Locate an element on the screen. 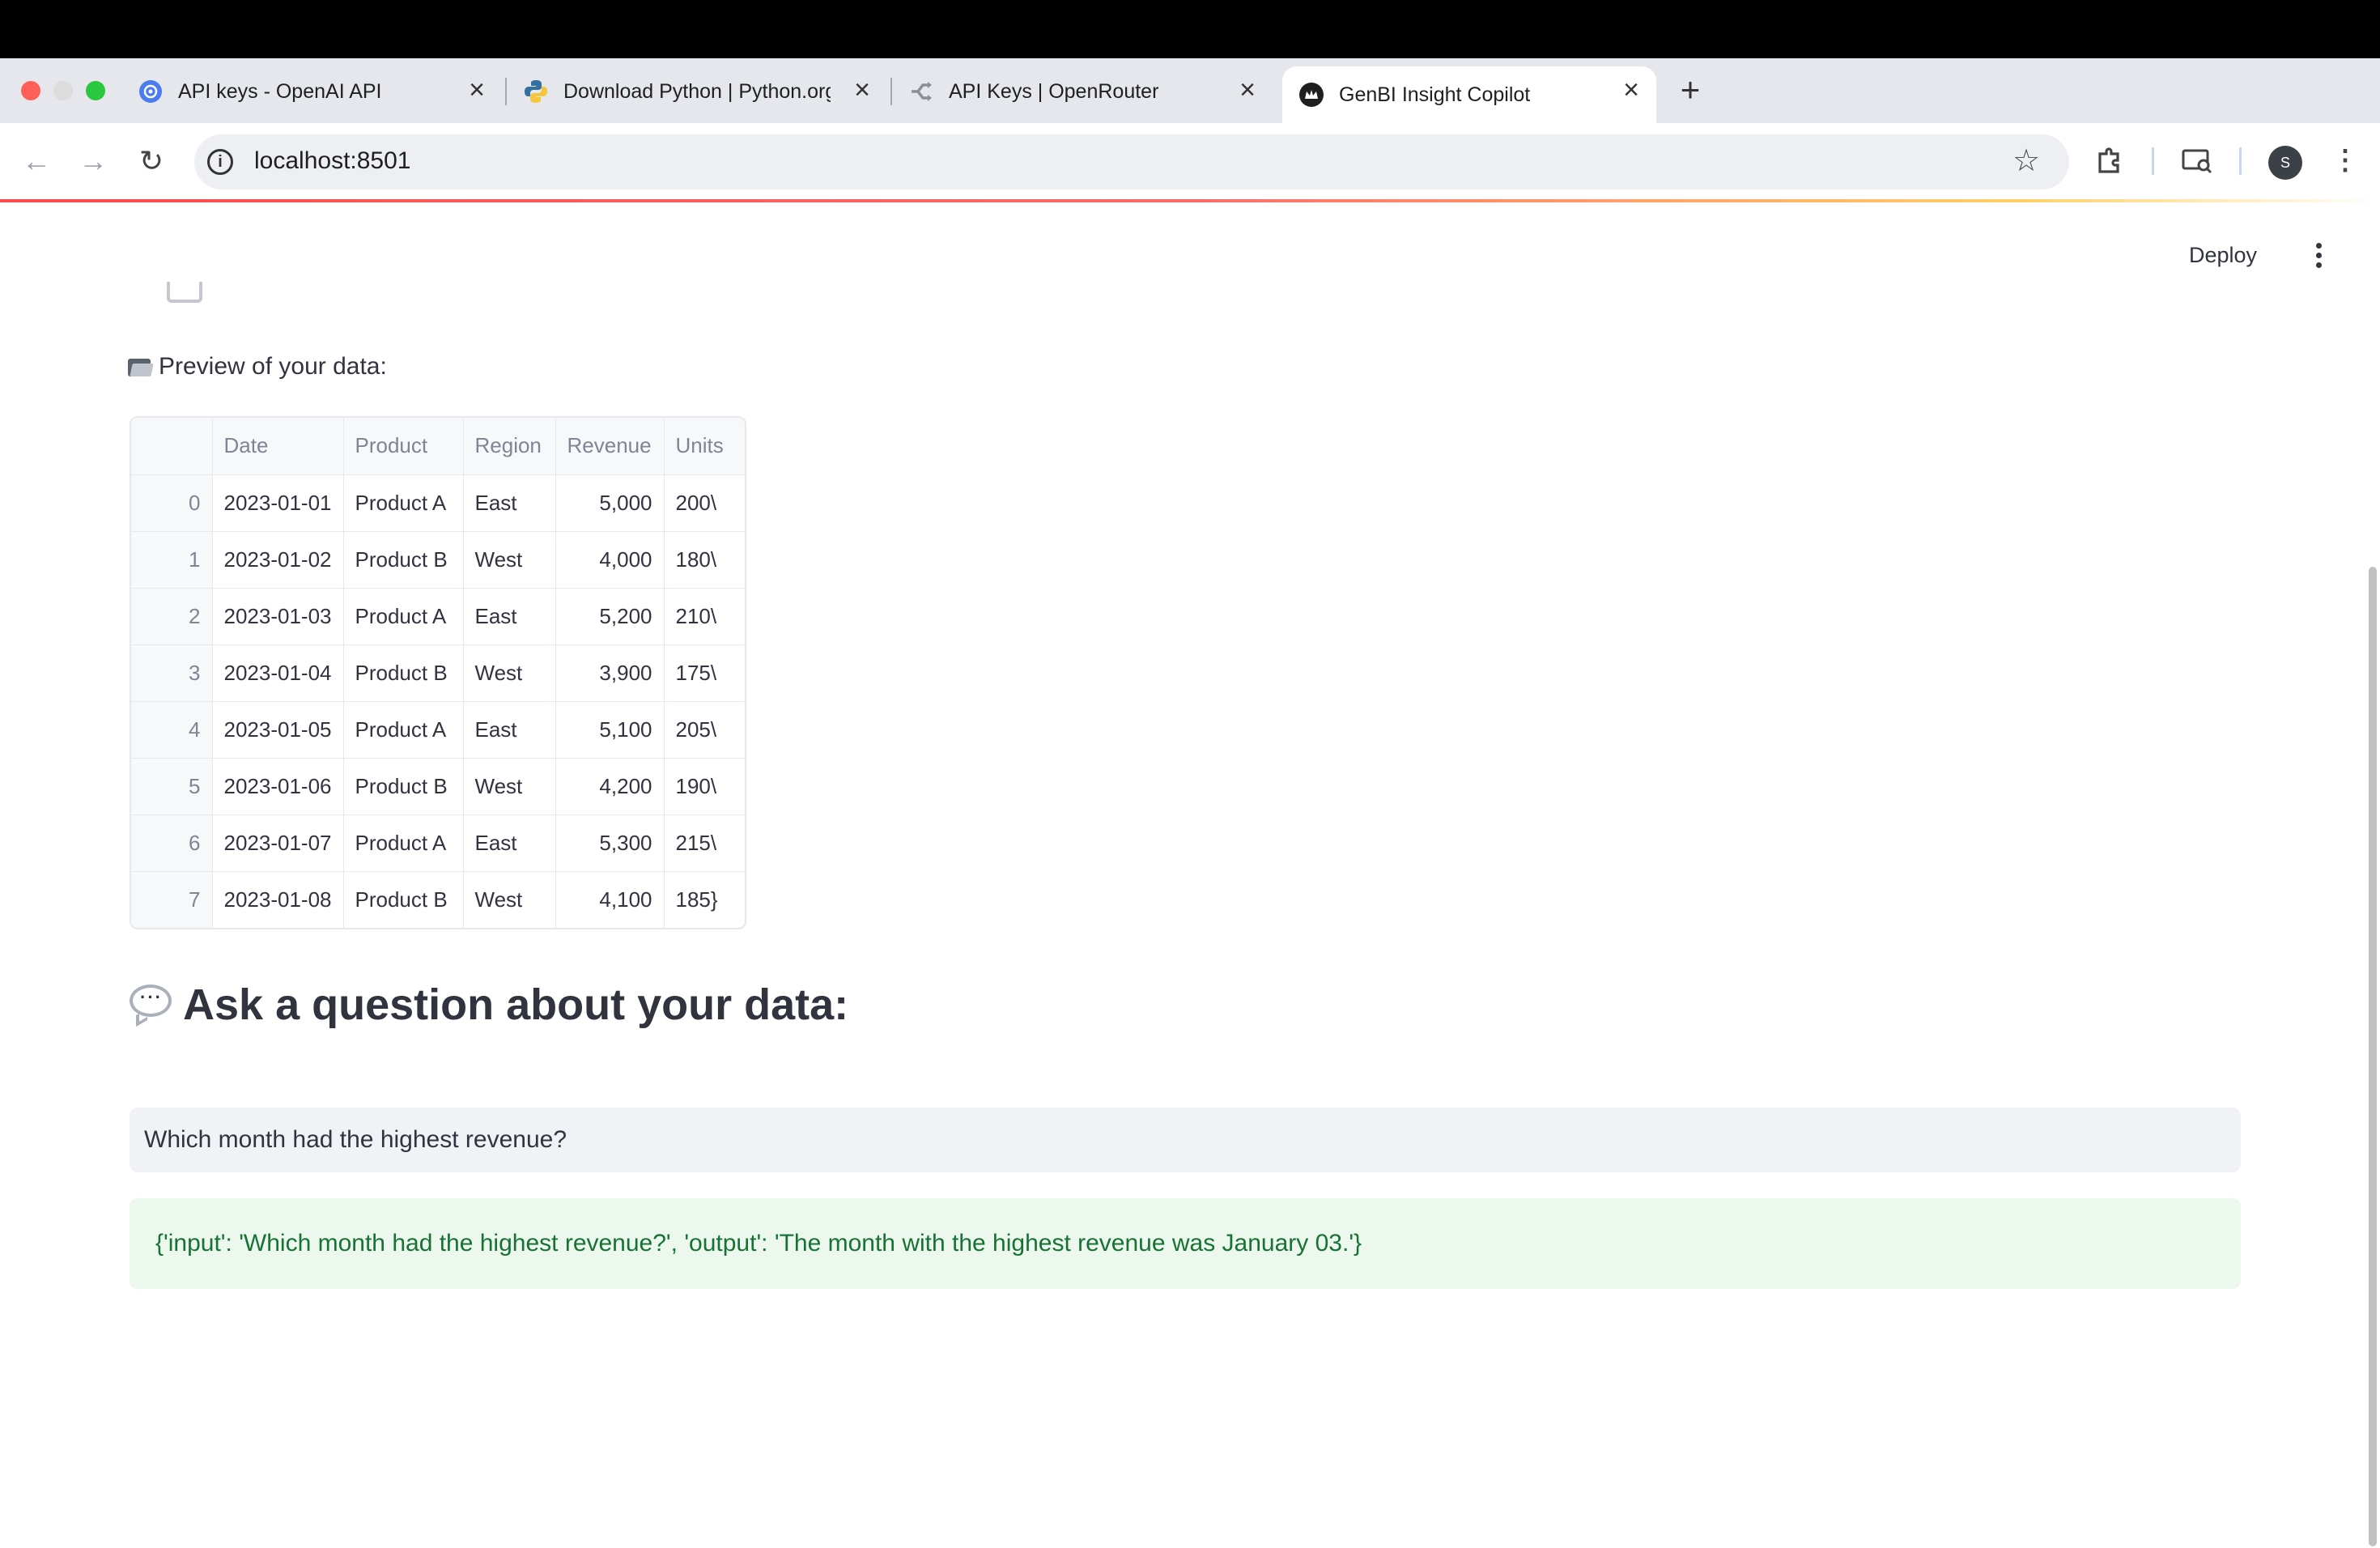  table-row: 1 2023-01-02 Product B West 4,000 180\ is located at coordinates (438, 559).